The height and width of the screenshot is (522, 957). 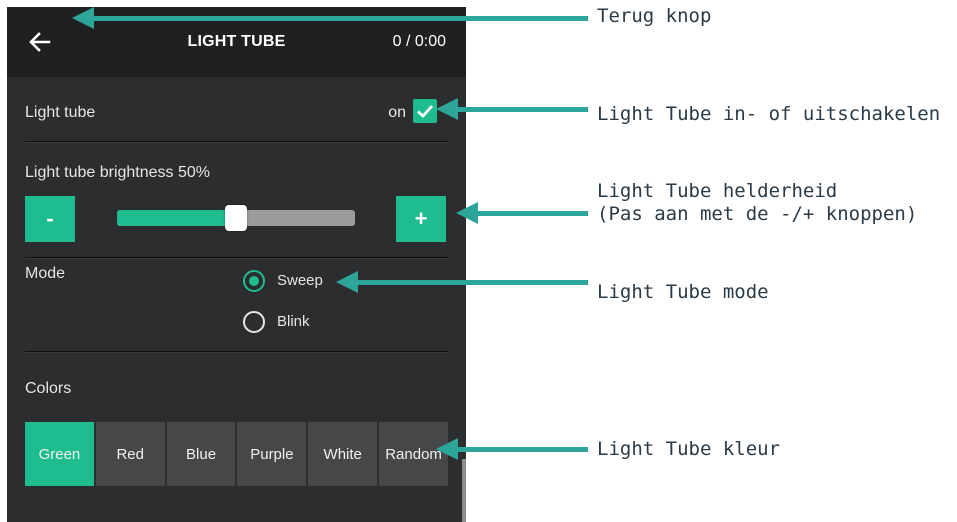 I want to click on annotation-arrow-color, so click(x=522, y=449).